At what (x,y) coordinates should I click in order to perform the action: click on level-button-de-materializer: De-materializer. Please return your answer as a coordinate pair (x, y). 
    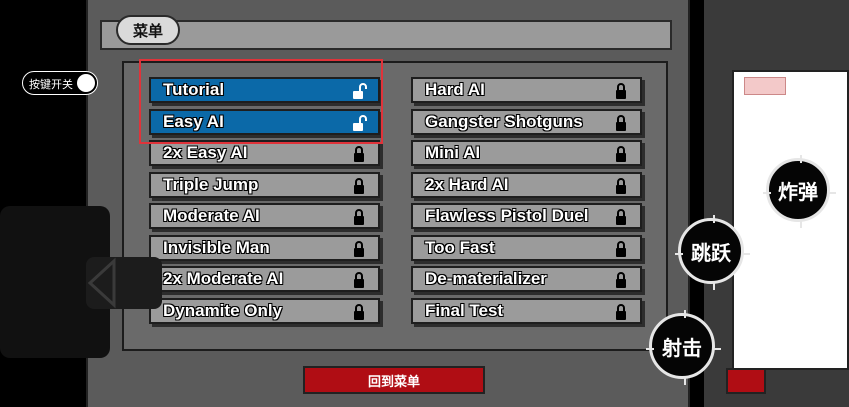
    Looking at the image, I should click on (526, 279).